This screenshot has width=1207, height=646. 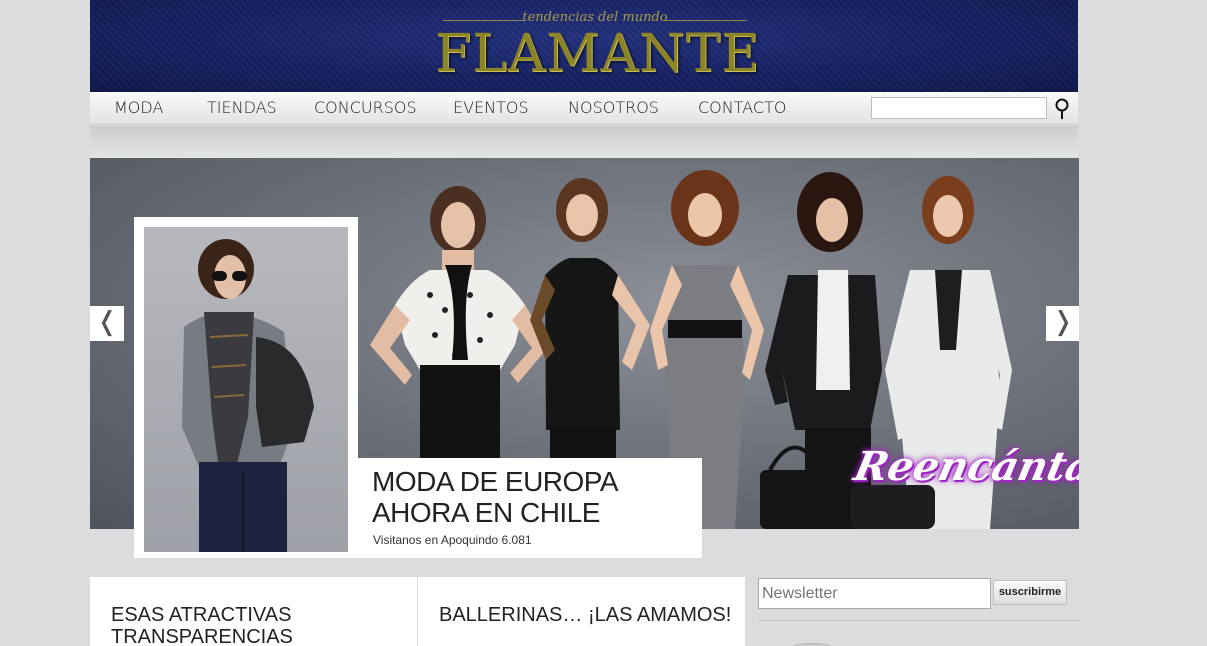 I want to click on site-logo: tendencias del mundo FLAMANTE, so click(x=597, y=47).